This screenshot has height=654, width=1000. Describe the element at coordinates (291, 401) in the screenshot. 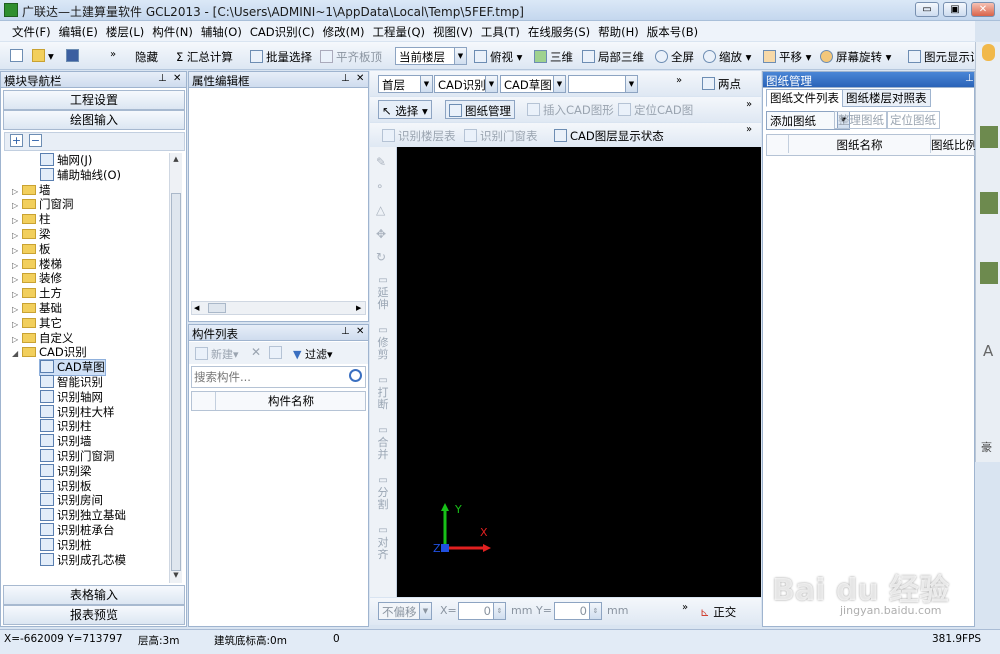

I see `component-name-column: 构件名称` at that location.